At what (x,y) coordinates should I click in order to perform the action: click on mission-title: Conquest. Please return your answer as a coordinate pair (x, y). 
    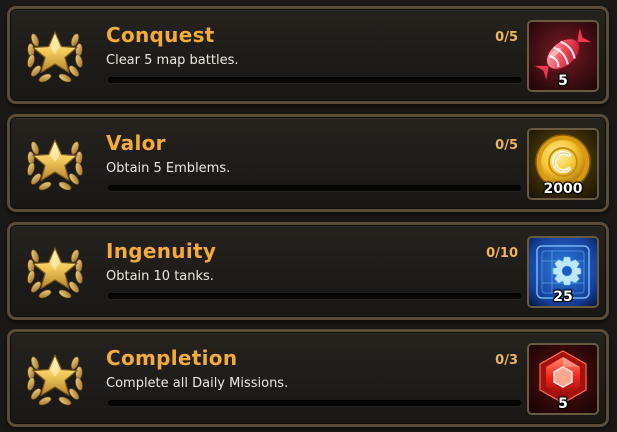
    Looking at the image, I should click on (160, 35).